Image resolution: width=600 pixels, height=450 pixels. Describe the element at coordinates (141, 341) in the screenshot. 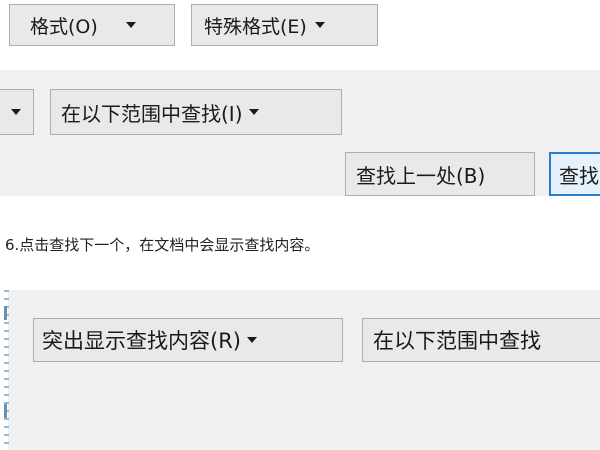

I see `highlight-button-label: 突出显示查找内容(R)` at that location.